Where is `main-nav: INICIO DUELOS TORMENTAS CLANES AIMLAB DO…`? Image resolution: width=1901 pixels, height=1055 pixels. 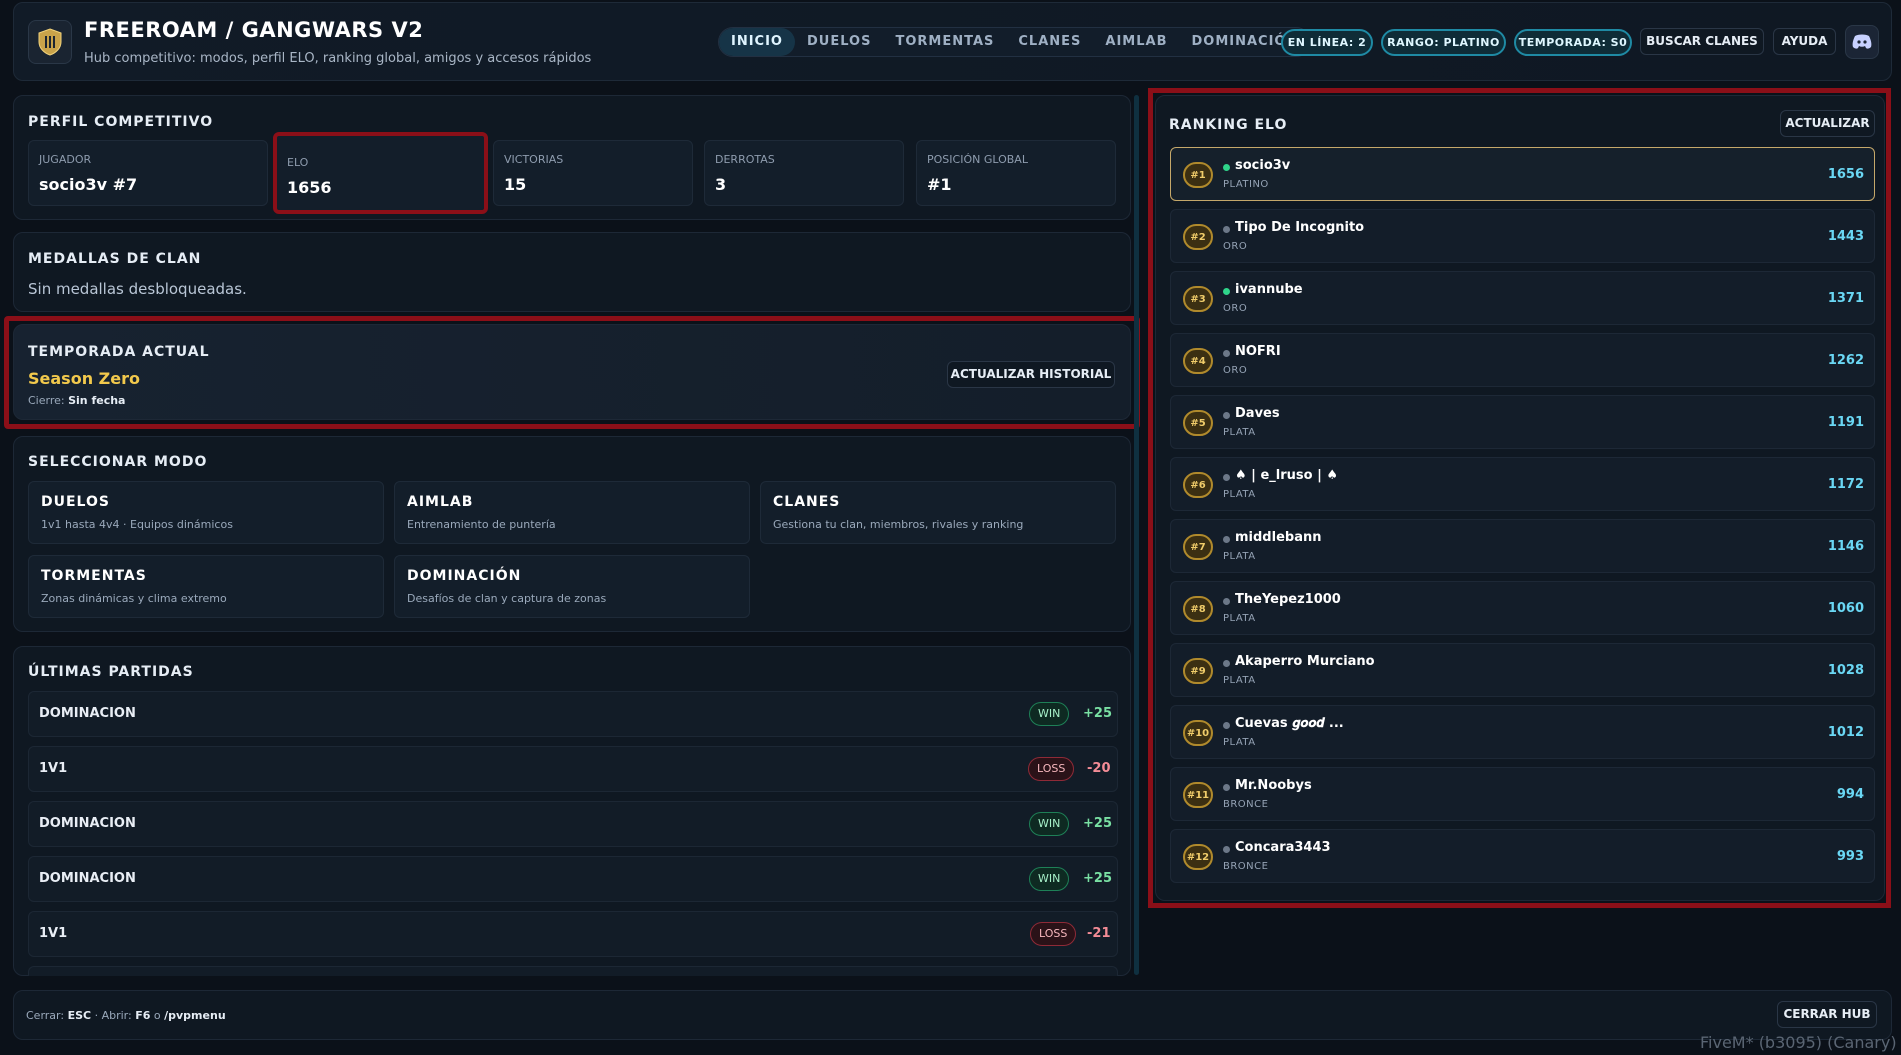 main-nav: INICIO DUELOS TORMENTAS CLANES AIMLAB DO… is located at coordinates (1015, 42).